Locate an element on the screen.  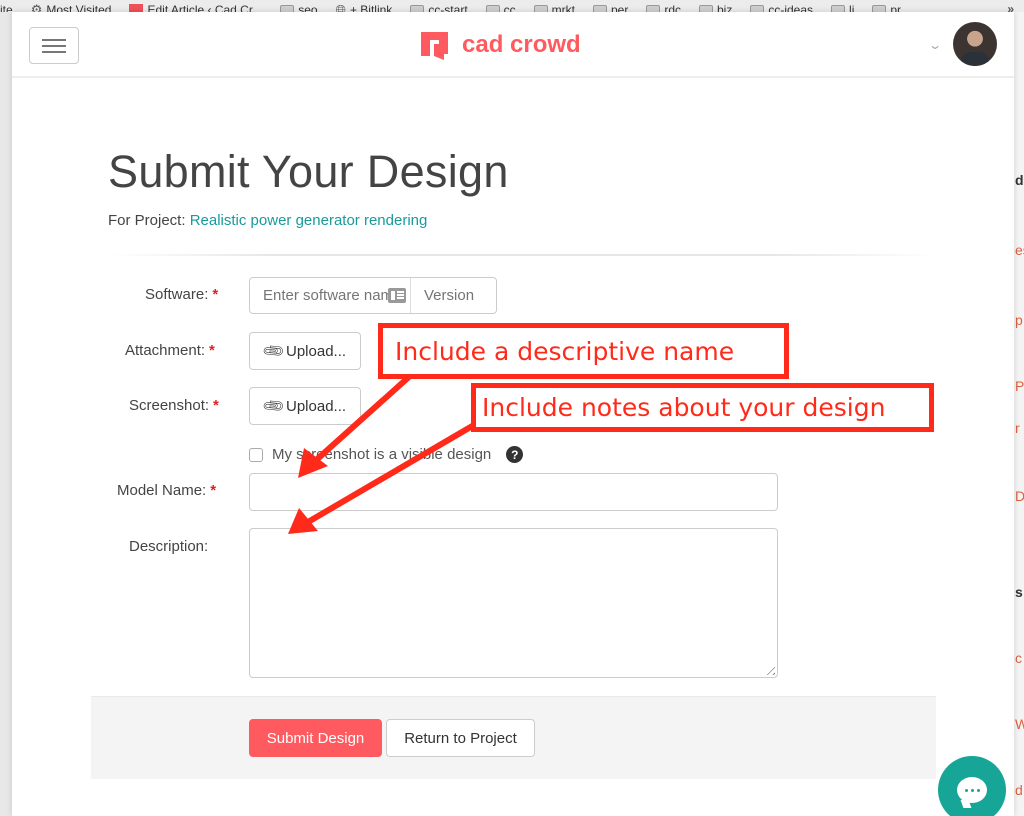
logo-text: cad crowd is located at coordinates (521, 44).